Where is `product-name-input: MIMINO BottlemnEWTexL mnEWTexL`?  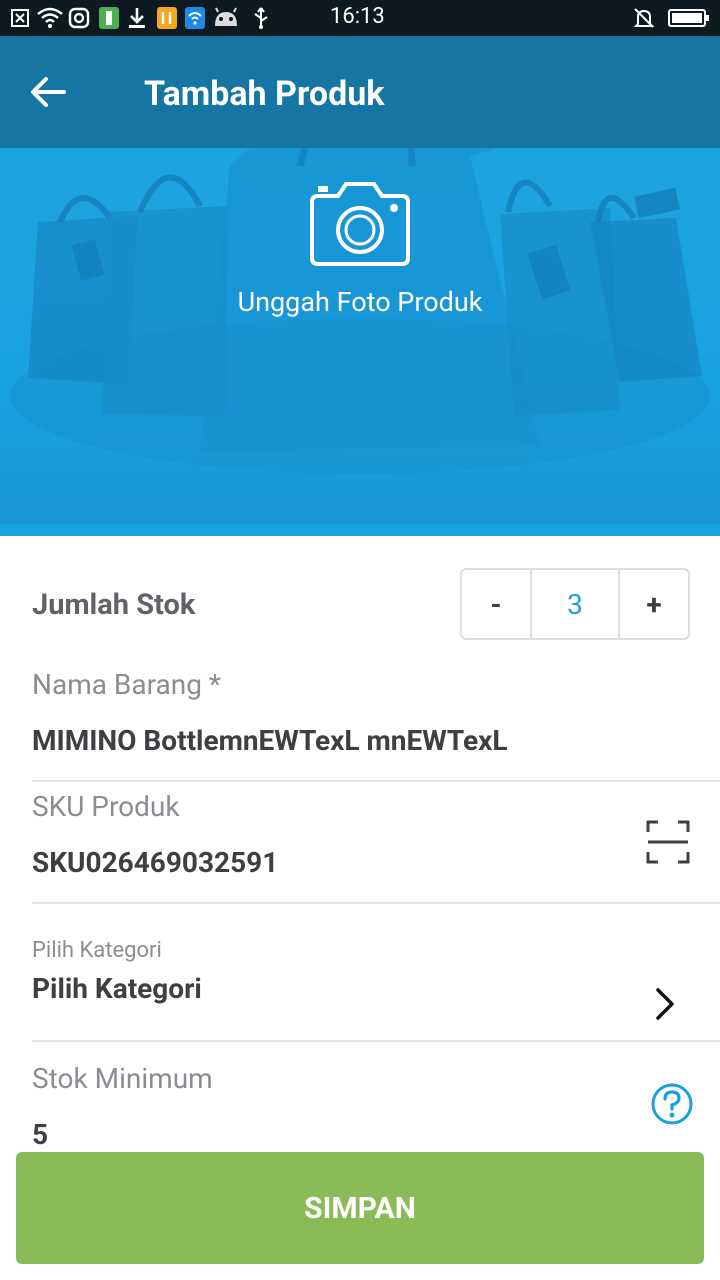
product-name-input: MIMINO BottlemnEWTexL mnEWTexL is located at coordinates (270, 740).